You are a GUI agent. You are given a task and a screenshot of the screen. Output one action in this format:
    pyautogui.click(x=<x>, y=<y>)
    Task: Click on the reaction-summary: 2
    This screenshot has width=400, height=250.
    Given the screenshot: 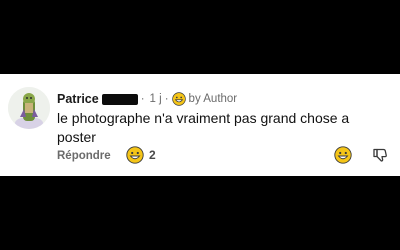 What is the action you would take?
    pyautogui.click(x=141, y=155)
    